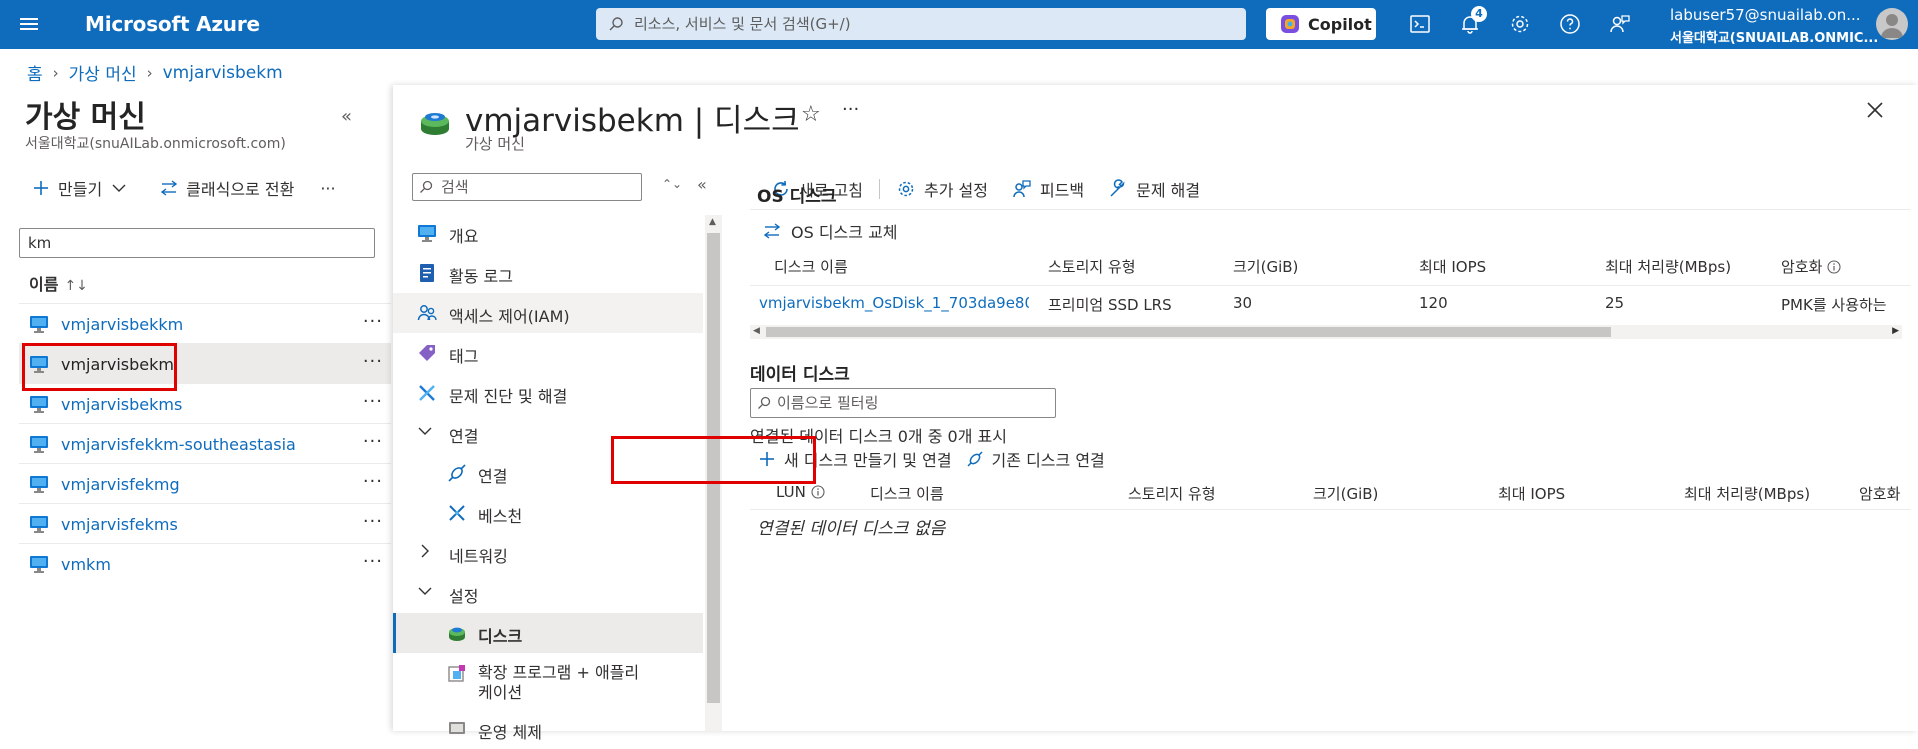 This screenshot has height=749, width=1918. Describe the element at coordinates (1243, 303) in the screenshot. I see `os-disk-size: 30` at that location.